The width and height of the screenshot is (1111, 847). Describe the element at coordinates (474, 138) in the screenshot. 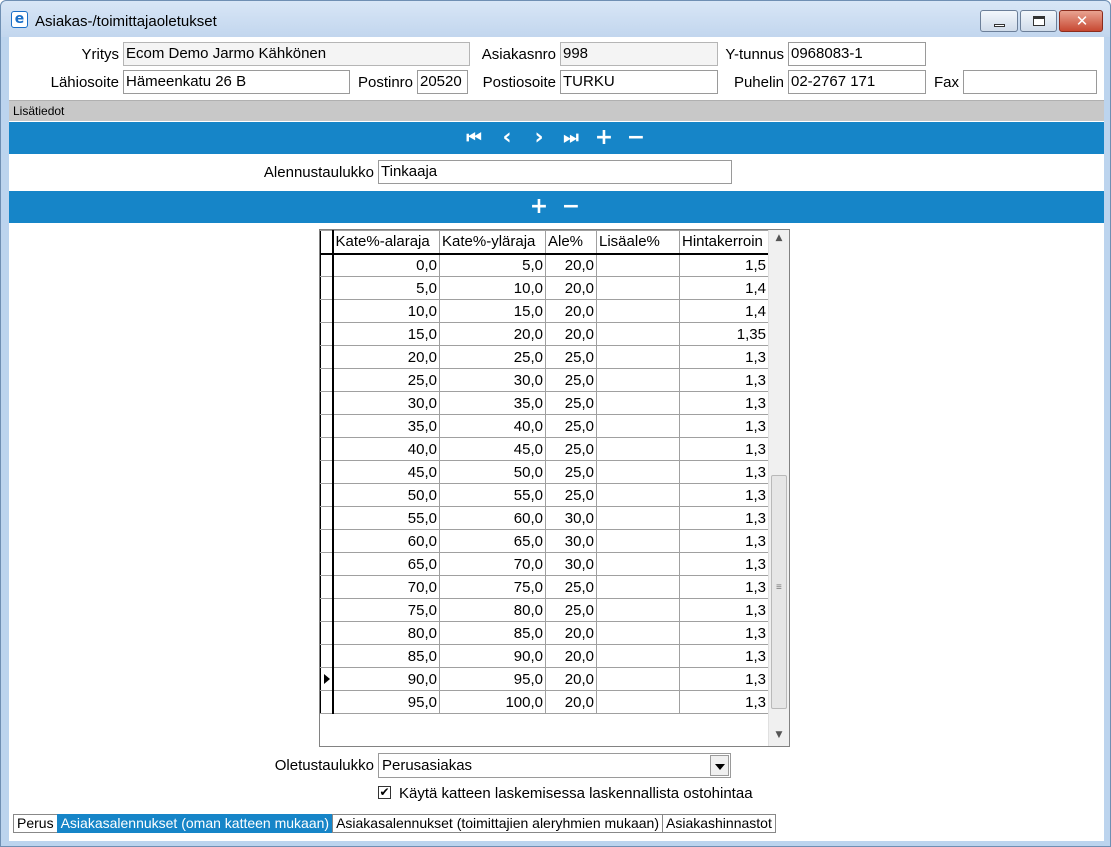

I see `first-record-icon: ⏮` at that location.